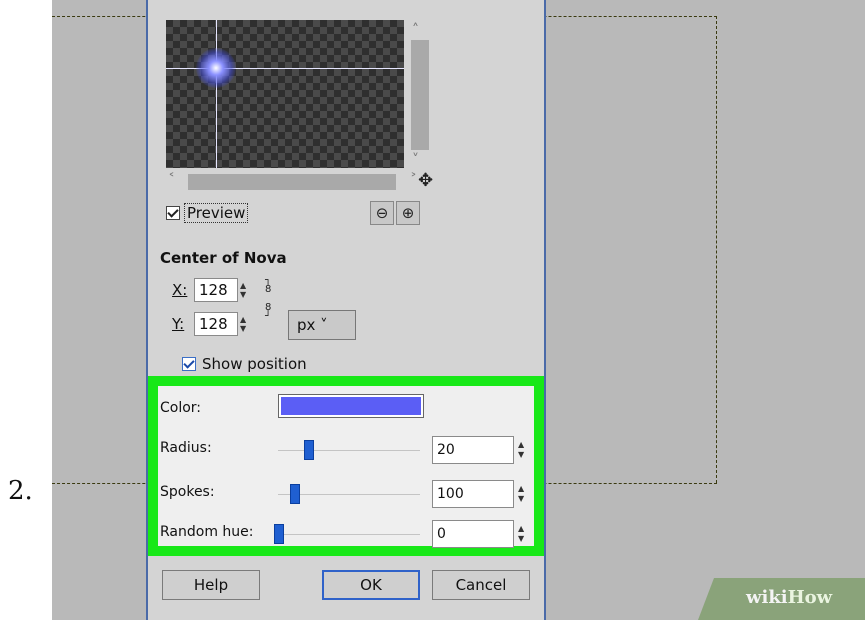 The height and width of the screenshot is (620, 865). Describe the element at coordinates (268, 299) in the screenshot. I see `chain-icon: ┐ 8 8 ┘` at that location.